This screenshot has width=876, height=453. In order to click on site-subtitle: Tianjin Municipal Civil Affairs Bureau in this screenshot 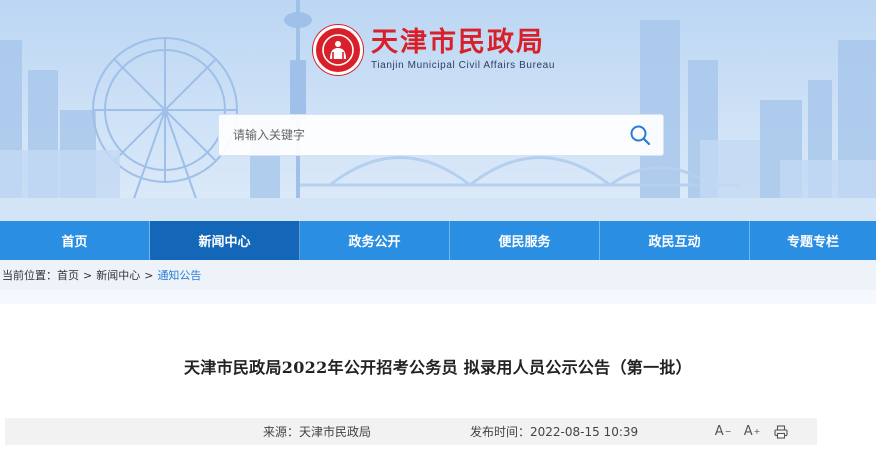, I will do `click(463, 65)`.